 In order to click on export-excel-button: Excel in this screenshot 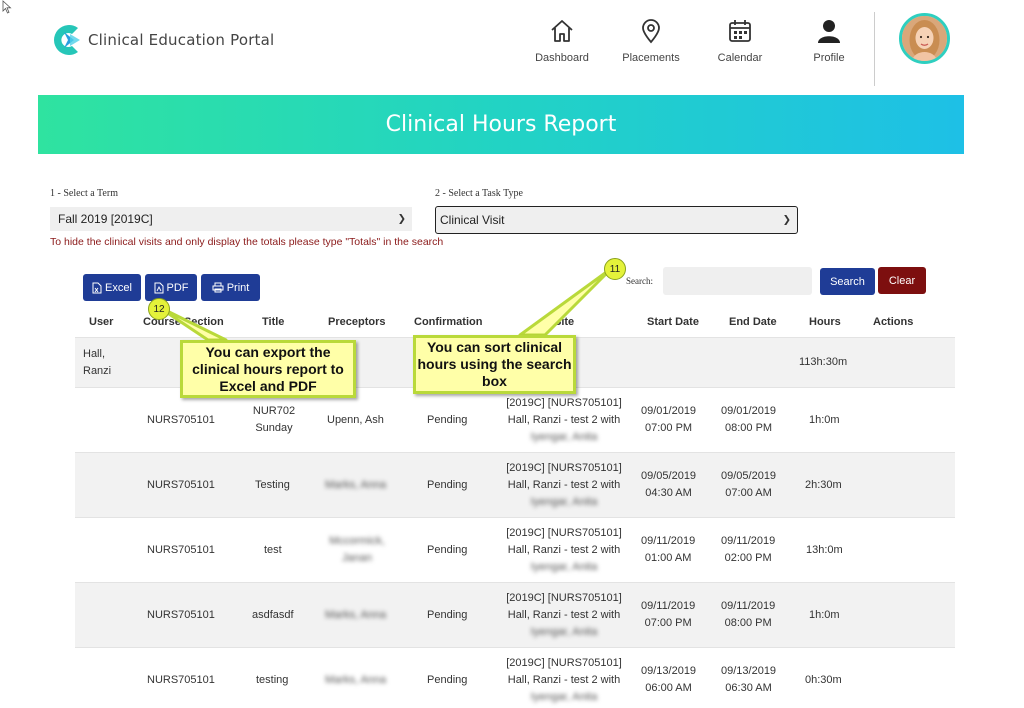, I will do `click(112, 287)`.